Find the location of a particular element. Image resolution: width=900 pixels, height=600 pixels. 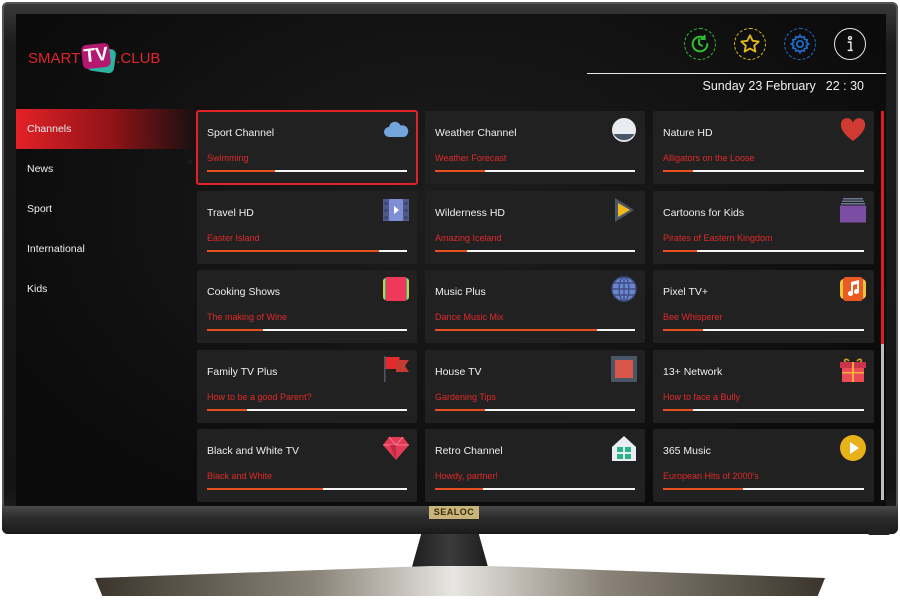

channel-card: Family TV Plus How to be a good Parent? is located at coordinates (307, 386).